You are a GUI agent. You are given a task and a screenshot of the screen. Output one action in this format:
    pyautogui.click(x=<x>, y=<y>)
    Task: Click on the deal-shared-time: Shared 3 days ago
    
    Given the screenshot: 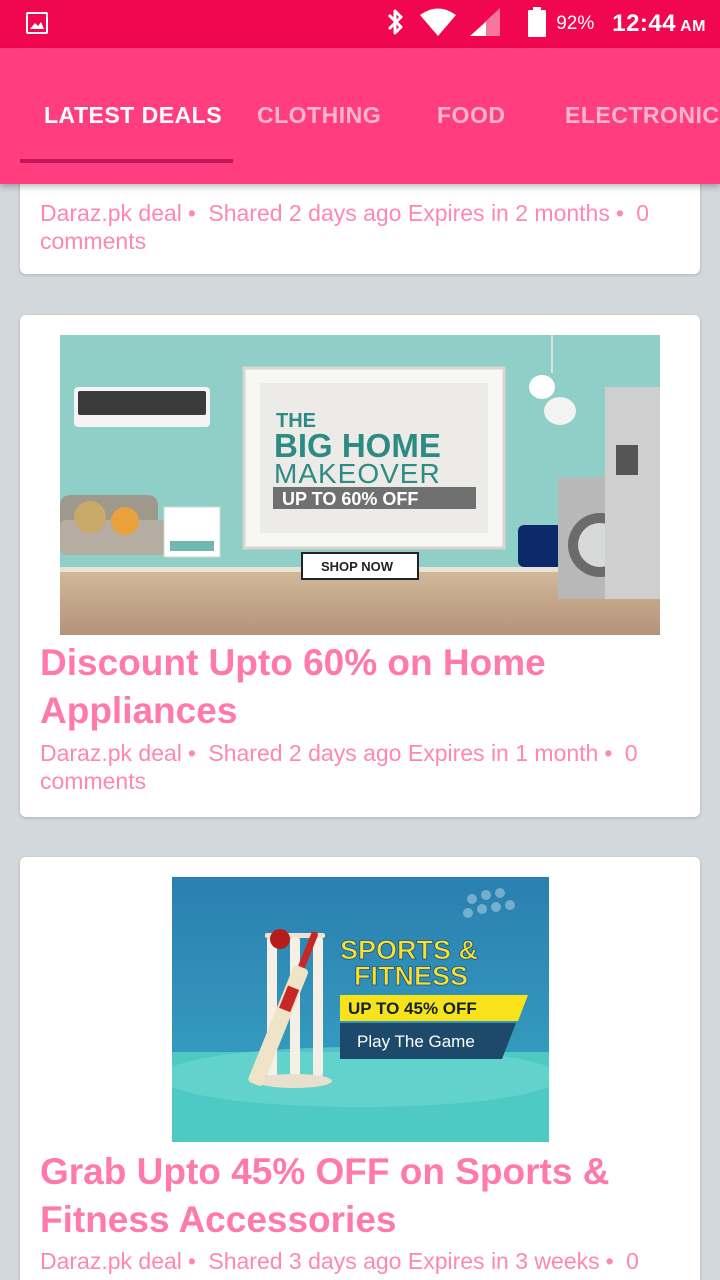 What is the action you would take?
    pyautogui.click(x=305, y=1261)
    